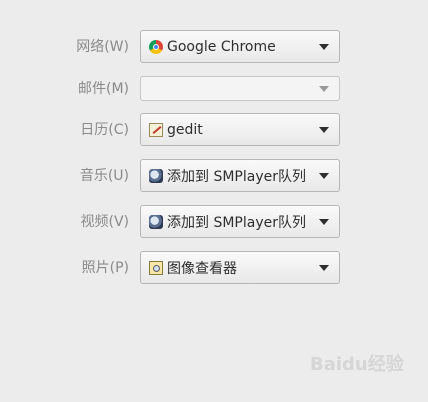  I want to click on web-app-combo: Google Chrome, so click(240, 46).